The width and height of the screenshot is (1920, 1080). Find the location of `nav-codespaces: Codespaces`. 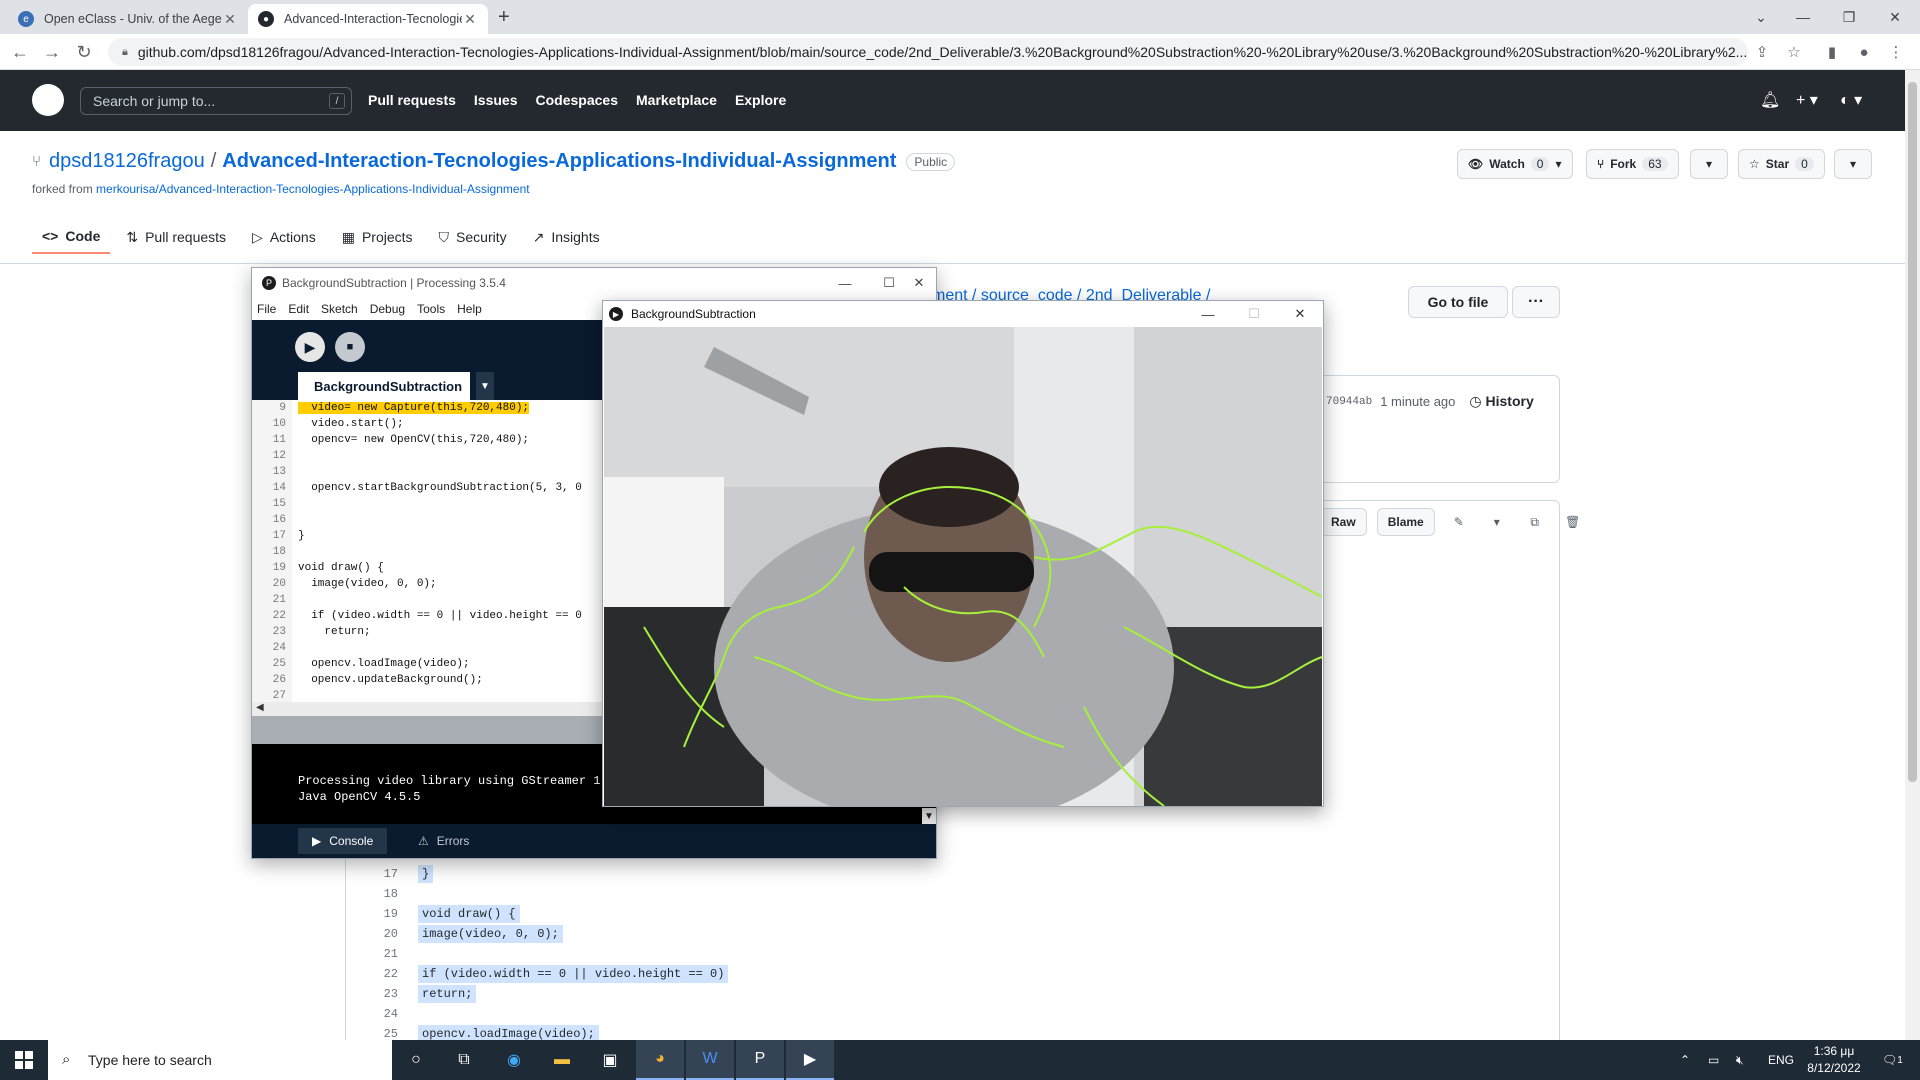

nav-codespaces: Codespaces is located at coordinates (577, 100).